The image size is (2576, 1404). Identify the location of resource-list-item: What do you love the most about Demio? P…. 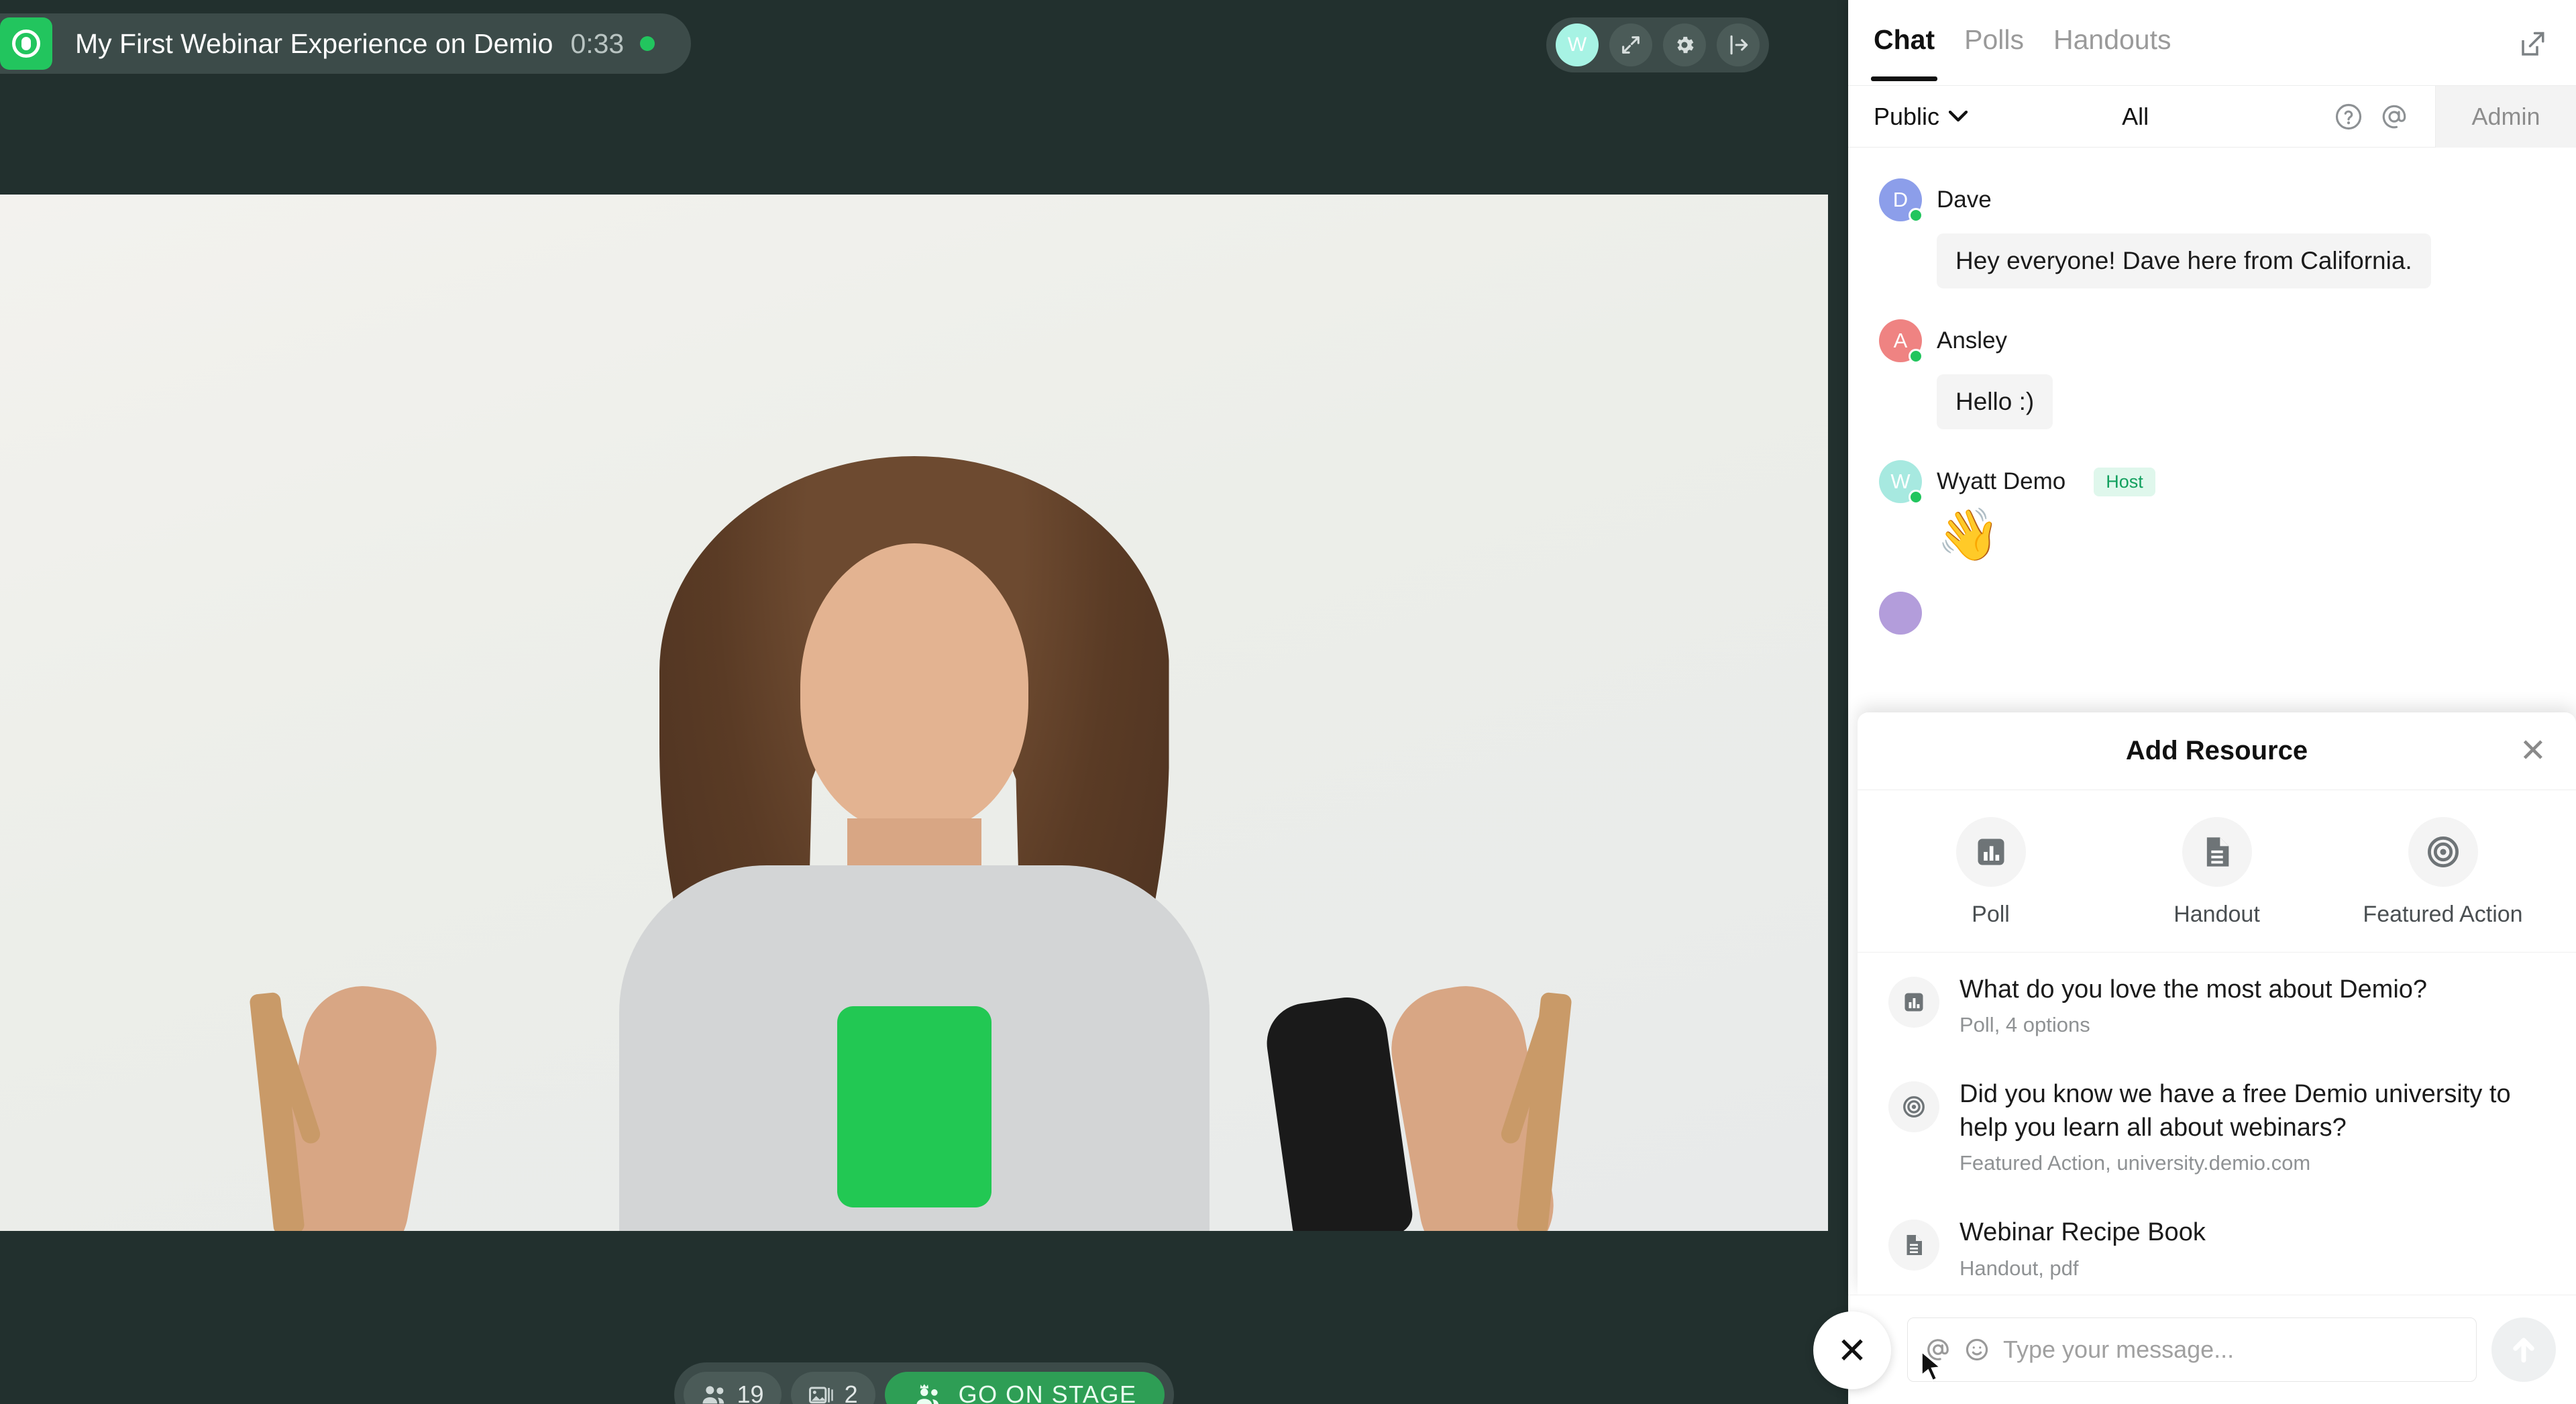
(2217, 1005).